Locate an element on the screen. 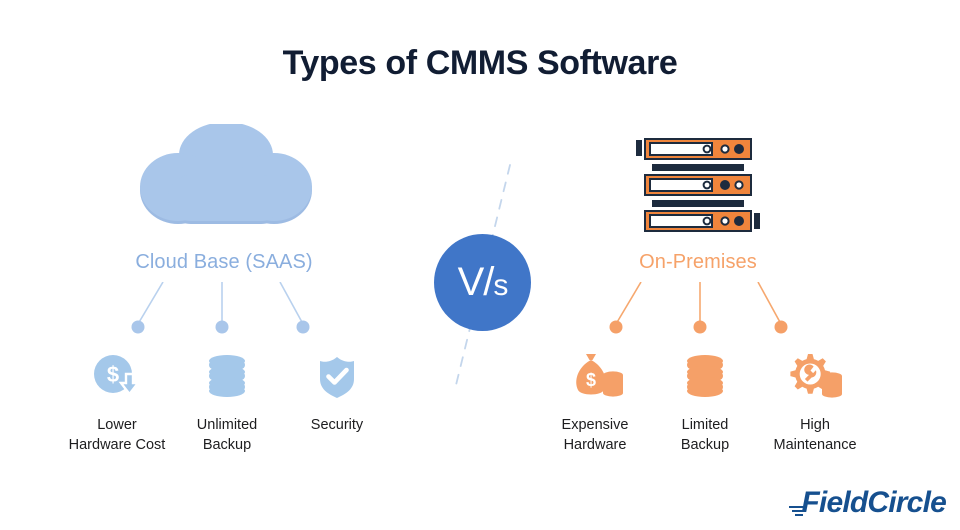 The width and height of the screenshot is (960, 530). feature-label: Lower Hardware Cost is located at coordinates (117, 435).